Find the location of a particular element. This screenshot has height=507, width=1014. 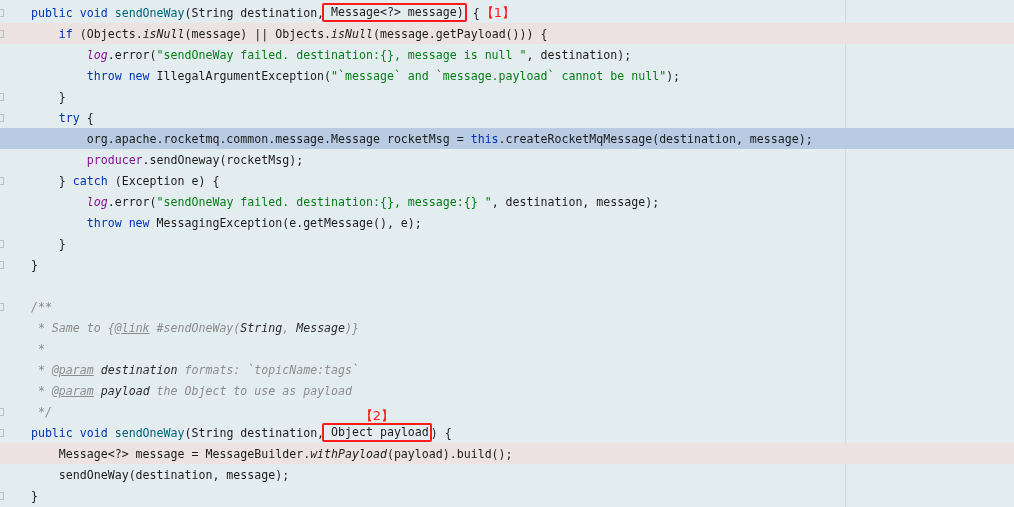

code-text: * Same to {@link #sendOneWay(String, Message)} is located at coordinates (198, 327).